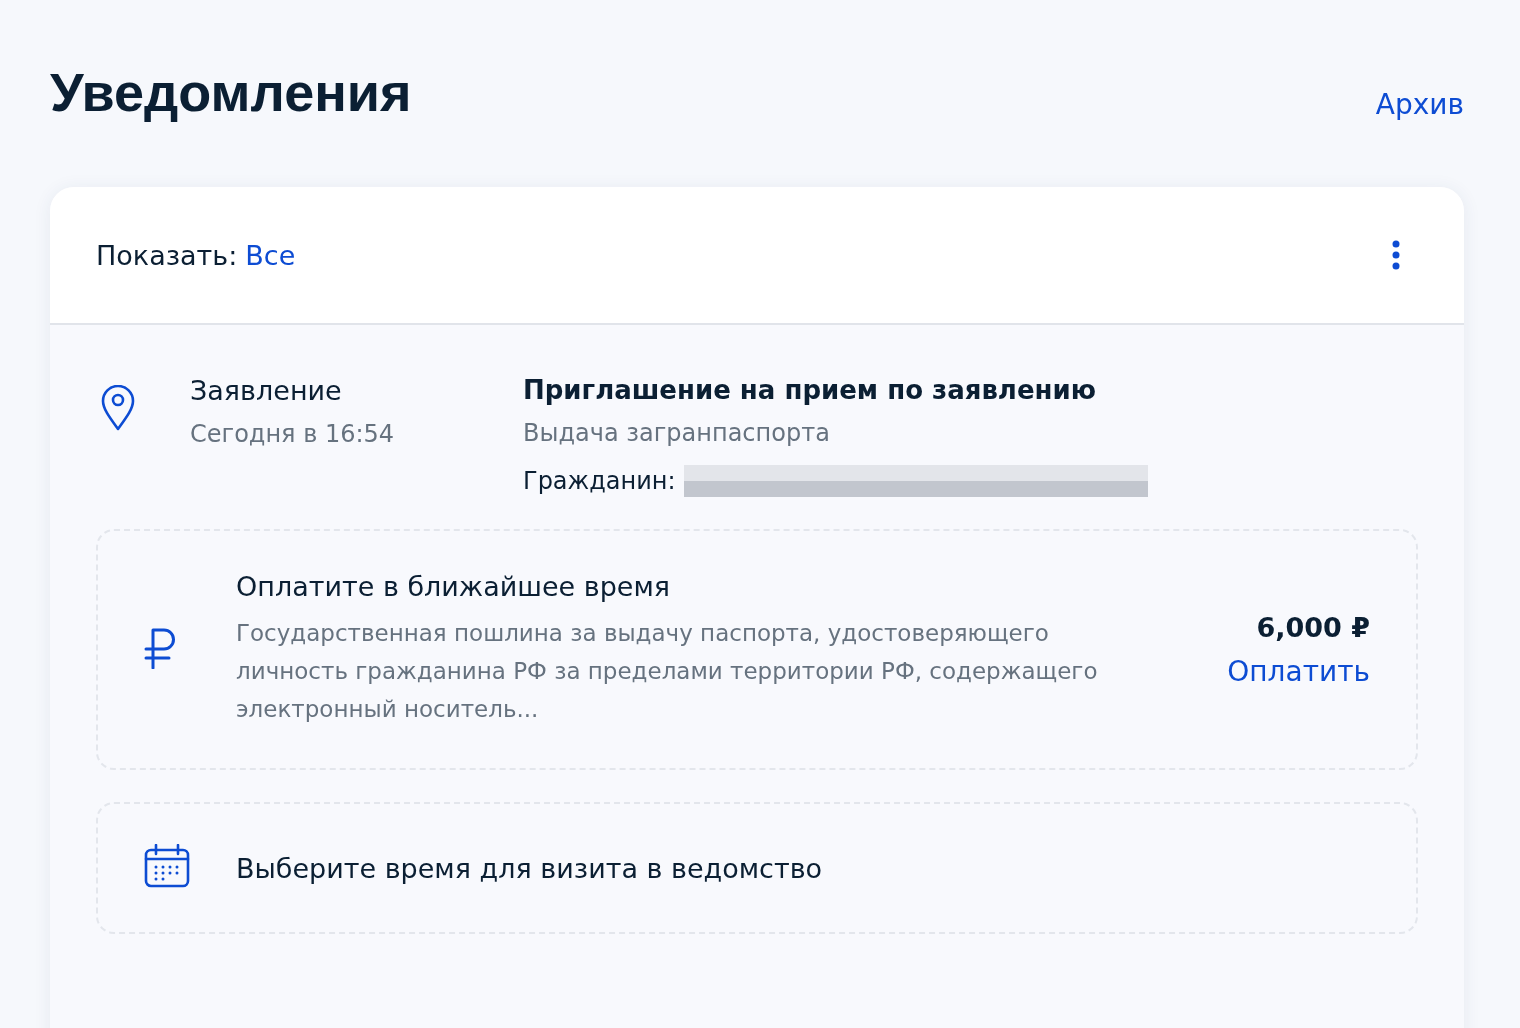 Image resolution: width=1520 pixels, height=1028 pixels. Describe the element at coordinates (266, 390) in the screenshot. I see `notification-category: Заявление` at that location.